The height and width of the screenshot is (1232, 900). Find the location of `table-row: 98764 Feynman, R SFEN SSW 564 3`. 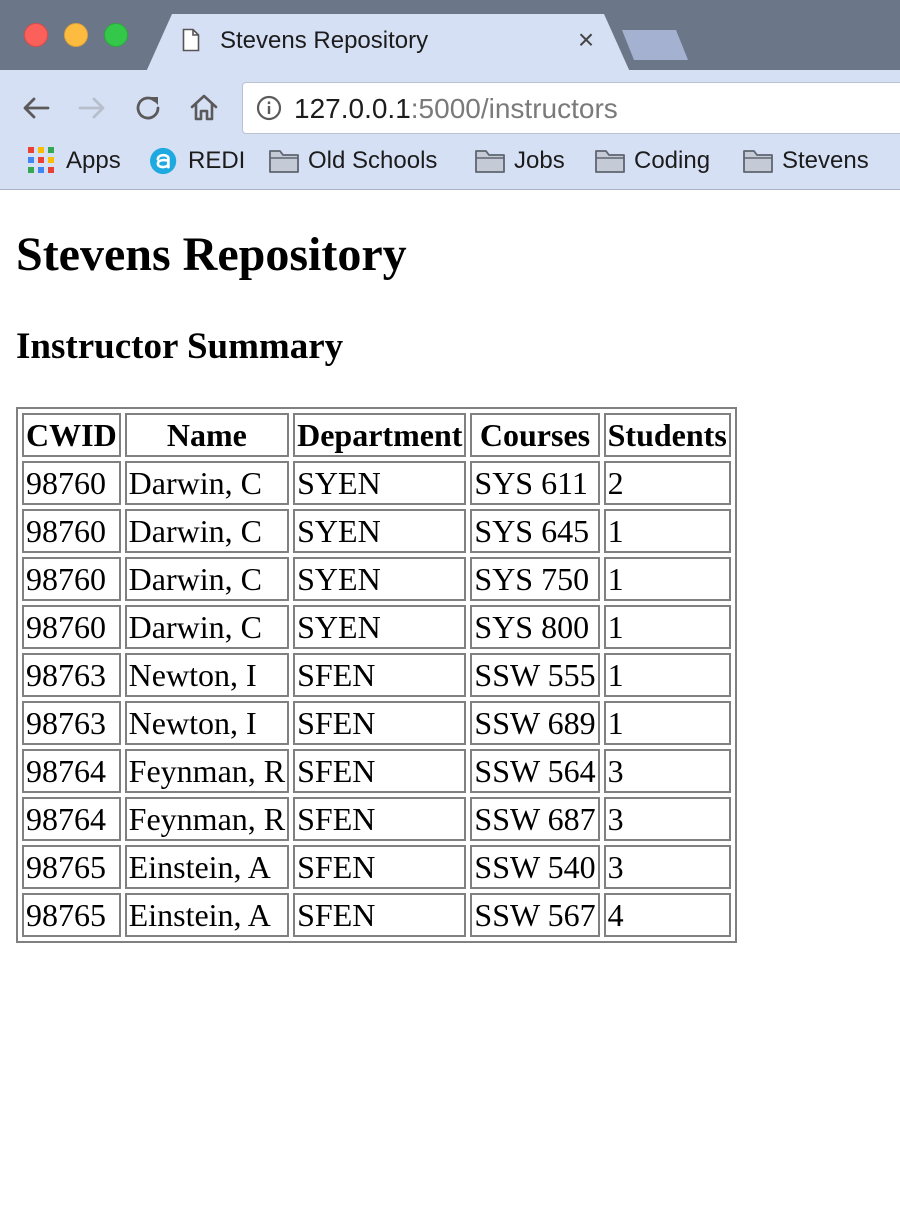

table-row: 98764 Feynman, R SFEN SSW 564 3 is located at coordinates (376, 771).